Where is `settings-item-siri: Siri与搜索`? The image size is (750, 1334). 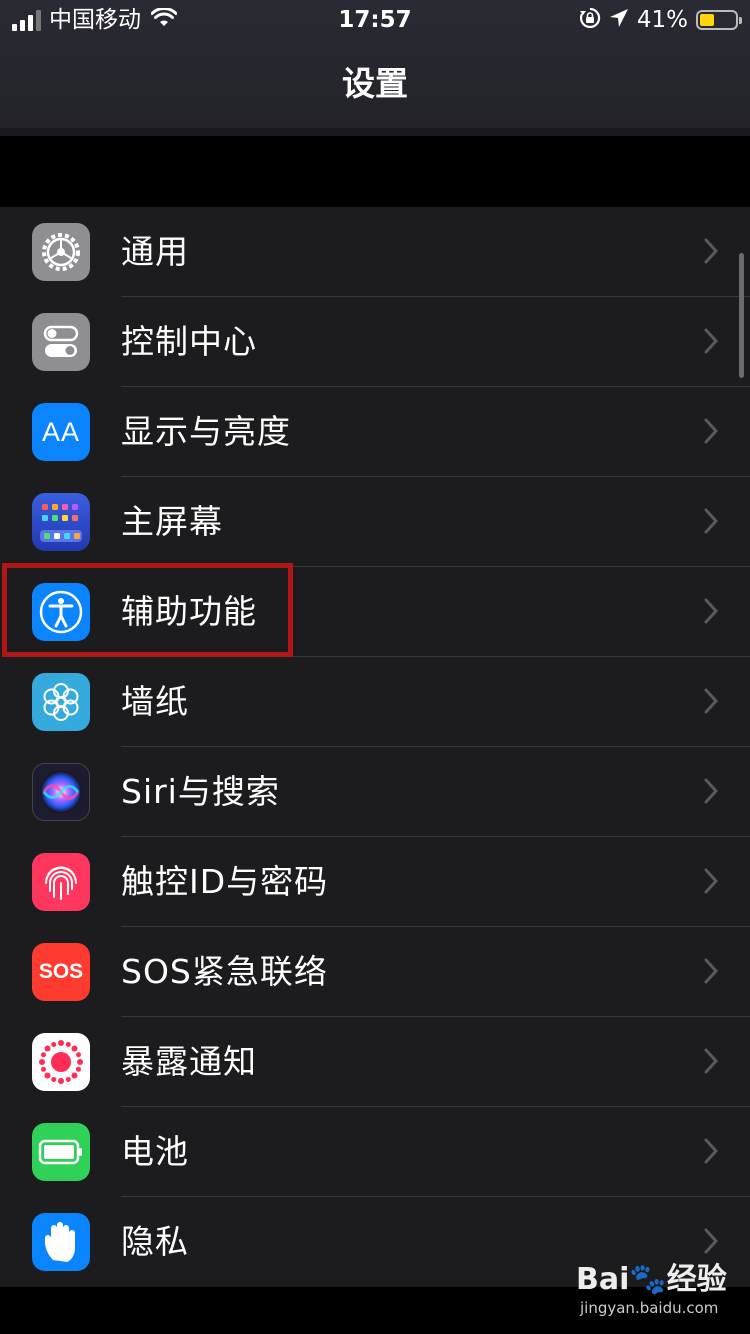 settings-item-siri: Siri与搜索 is located at coordinates (375, 792).